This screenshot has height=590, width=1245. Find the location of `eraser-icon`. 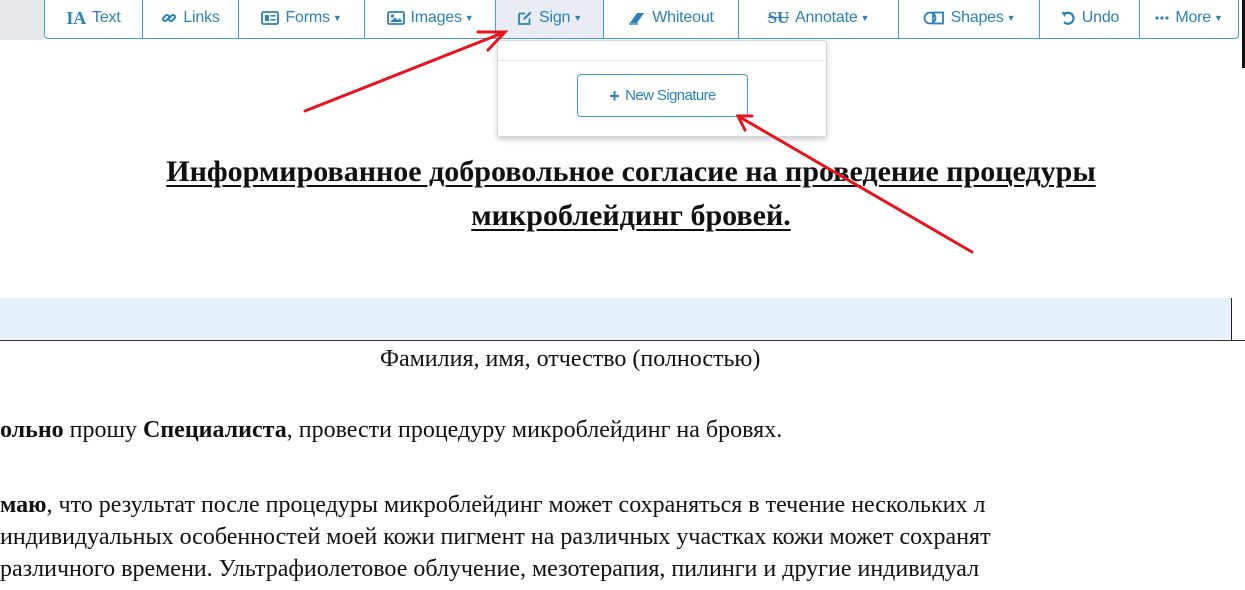

eraser-icon is located at coordinates (637, 18).